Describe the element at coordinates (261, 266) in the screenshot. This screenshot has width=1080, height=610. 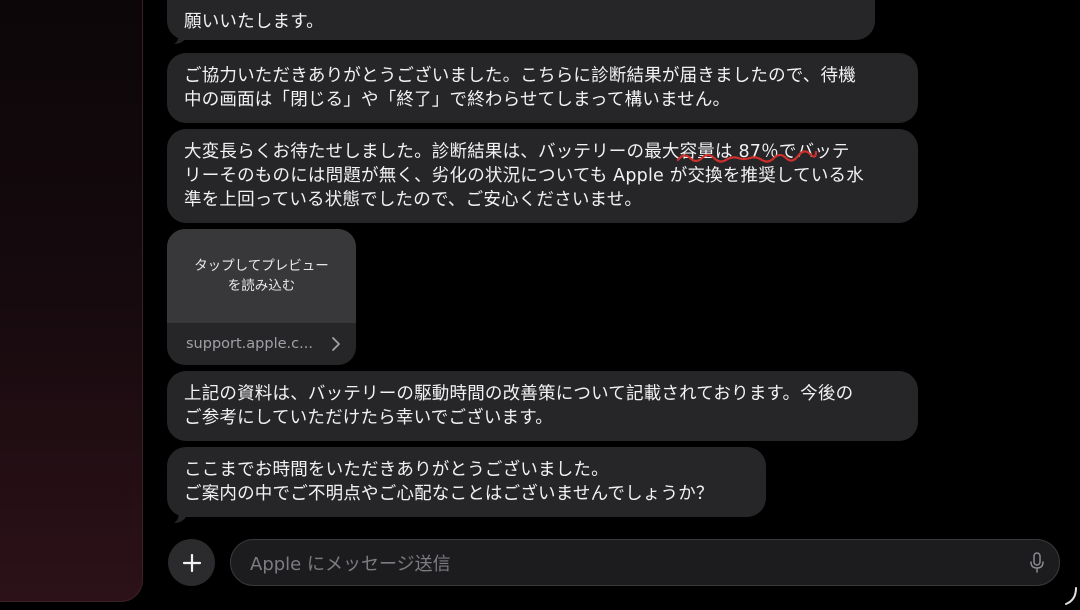
I see `preview-placeholder-line: タップしてプレビュー` at that location.